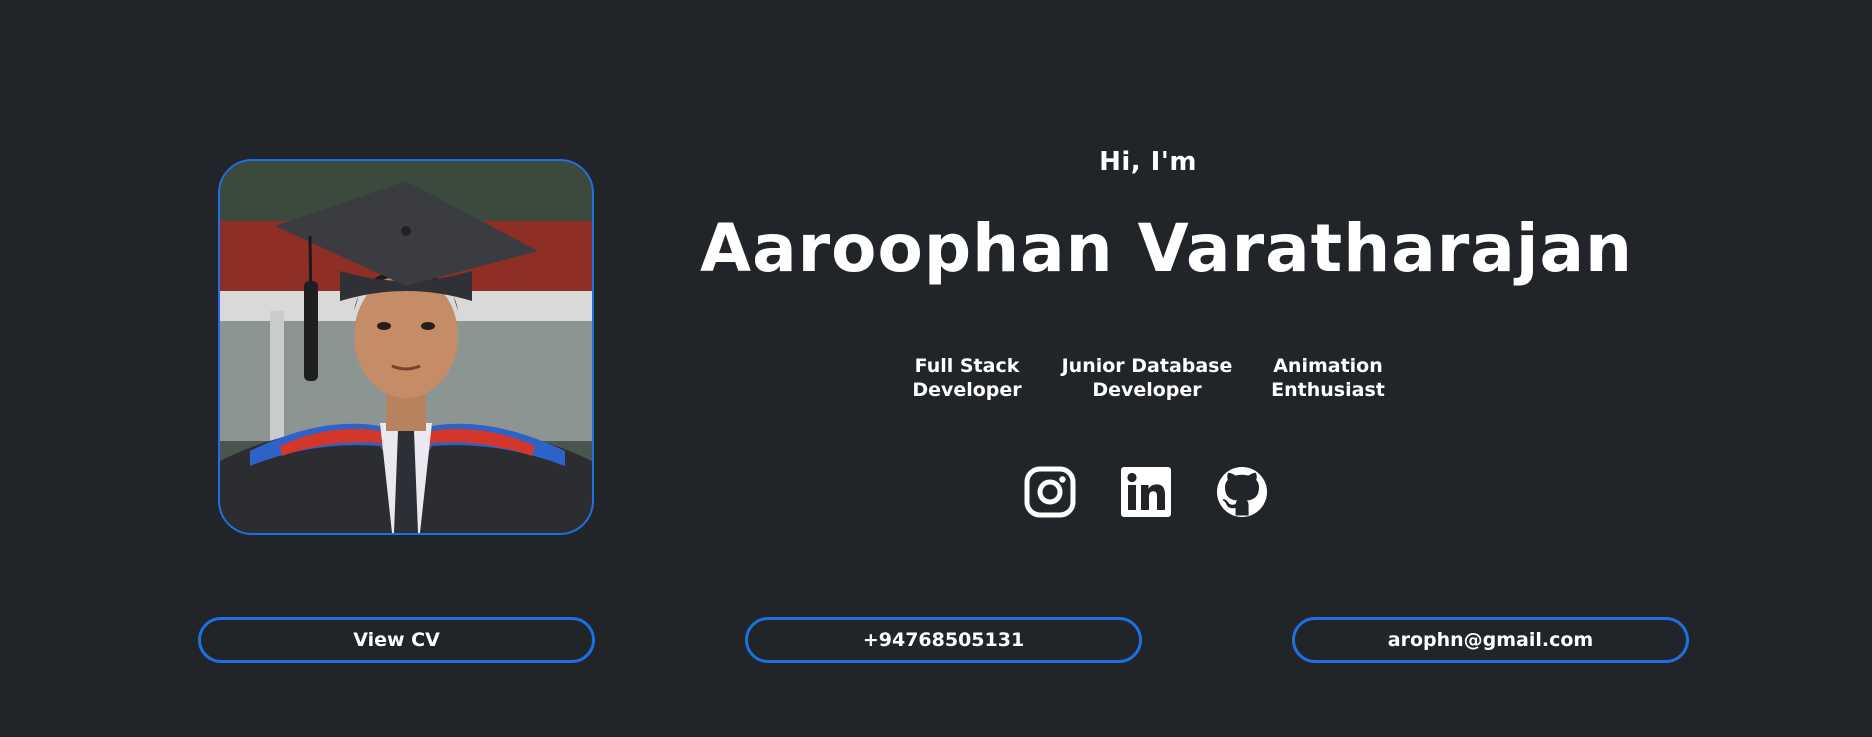 Image resolution: width=1872 pixels, height=737 pixels. I want to click on role-animation-enthusiast: Animation Enthusiast, so click(1328, 378).